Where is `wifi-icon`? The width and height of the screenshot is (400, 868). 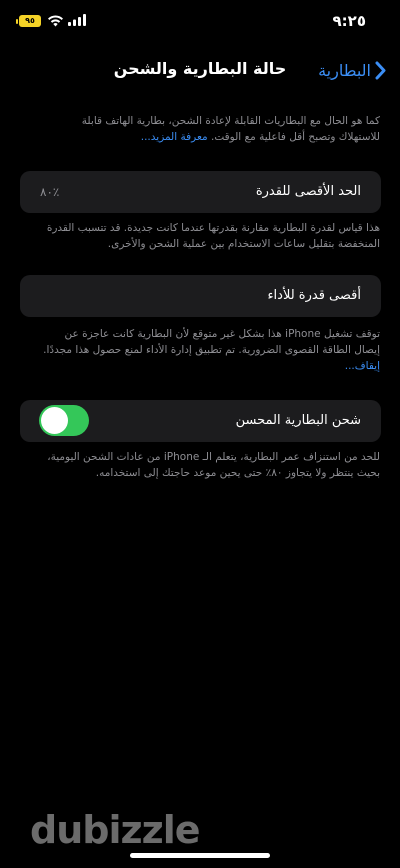
wifi-icon is located at coordinates (55, 21).